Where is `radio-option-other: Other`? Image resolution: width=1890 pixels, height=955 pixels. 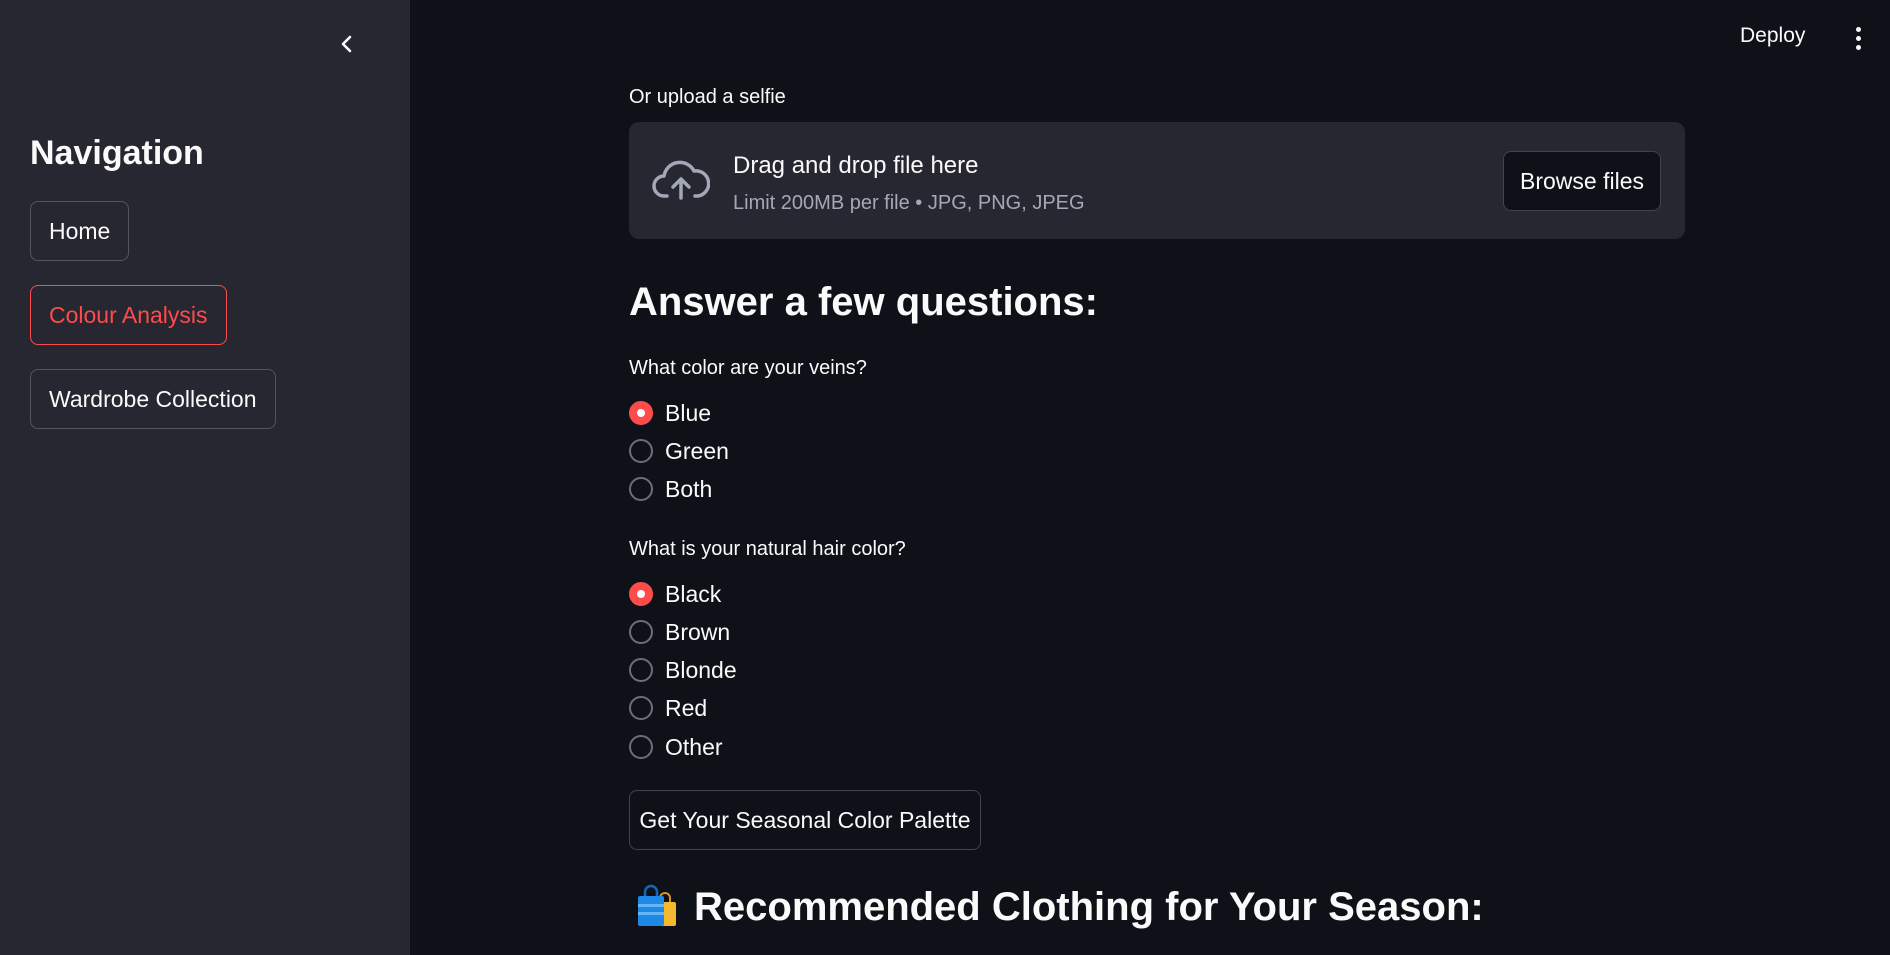
radio-option-other: Other is located at coordinates (676, 747).